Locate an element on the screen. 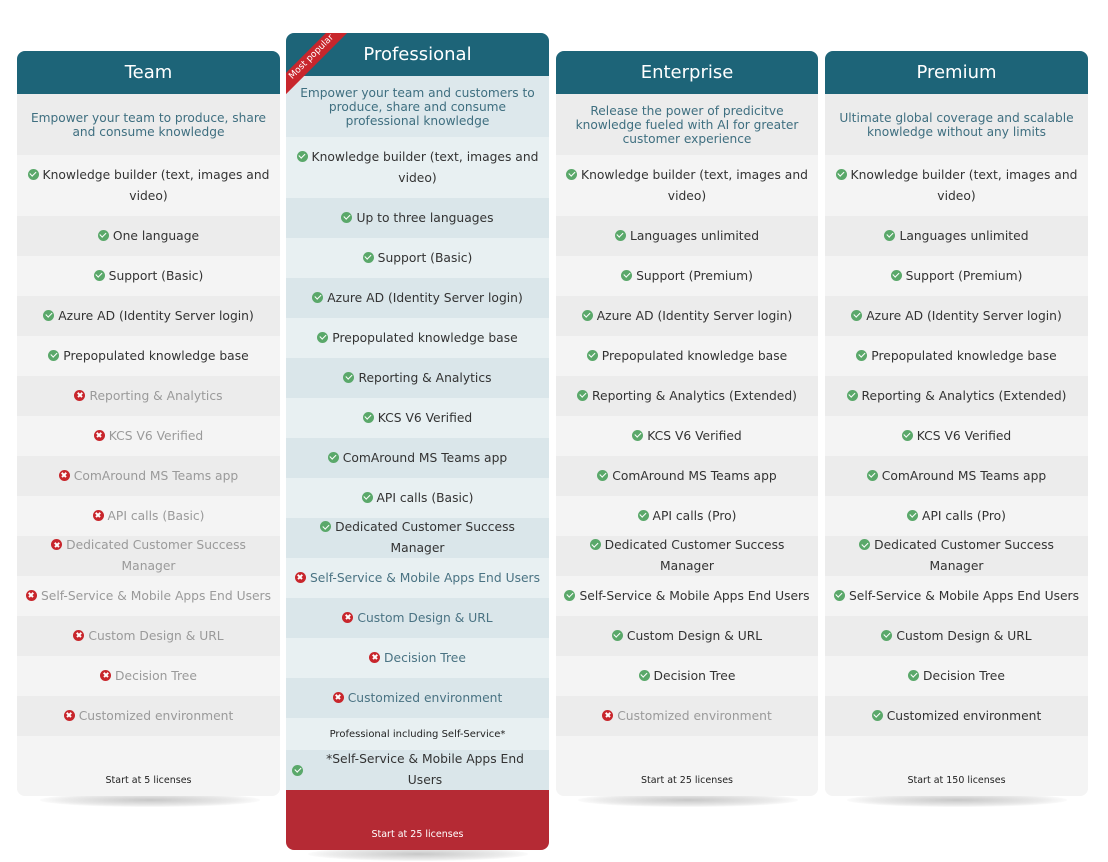  feature-content: Support (Premium) is located at coordinates (956, 276).